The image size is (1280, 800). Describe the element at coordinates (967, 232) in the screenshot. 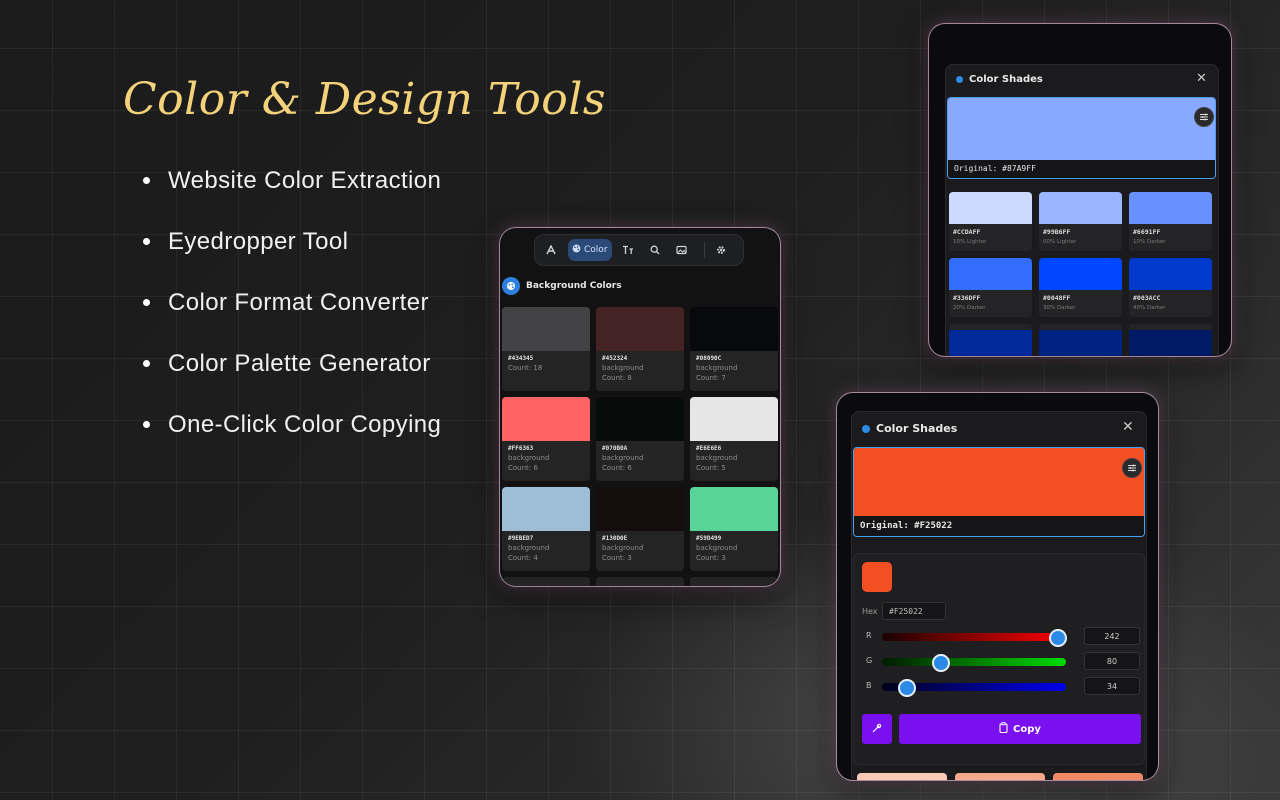

I see `shade-hex: #CCDAFF` at that location.